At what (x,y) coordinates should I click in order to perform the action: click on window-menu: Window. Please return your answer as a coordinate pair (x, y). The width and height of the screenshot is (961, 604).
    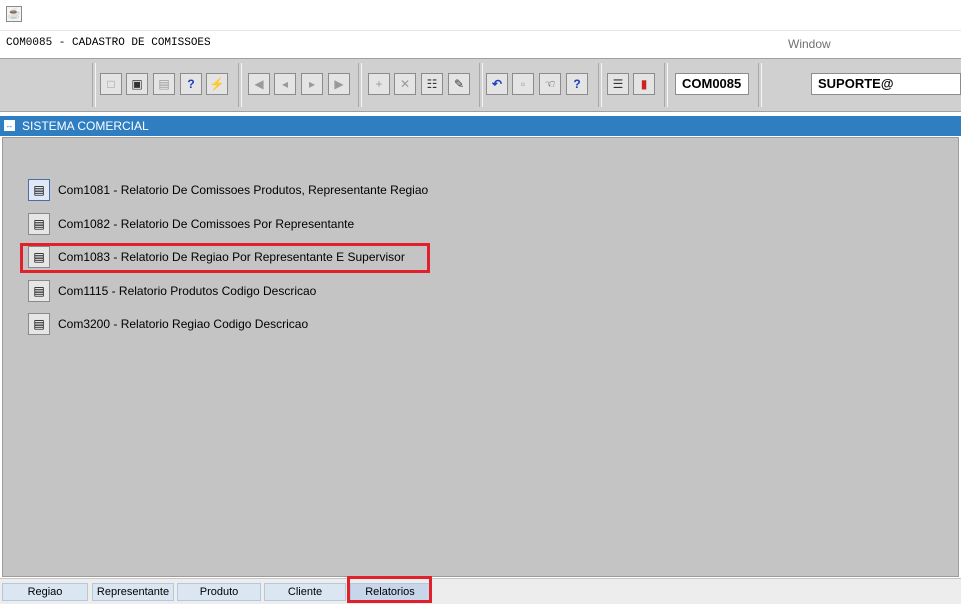
    Looking at the image, I should click on (809, 44).